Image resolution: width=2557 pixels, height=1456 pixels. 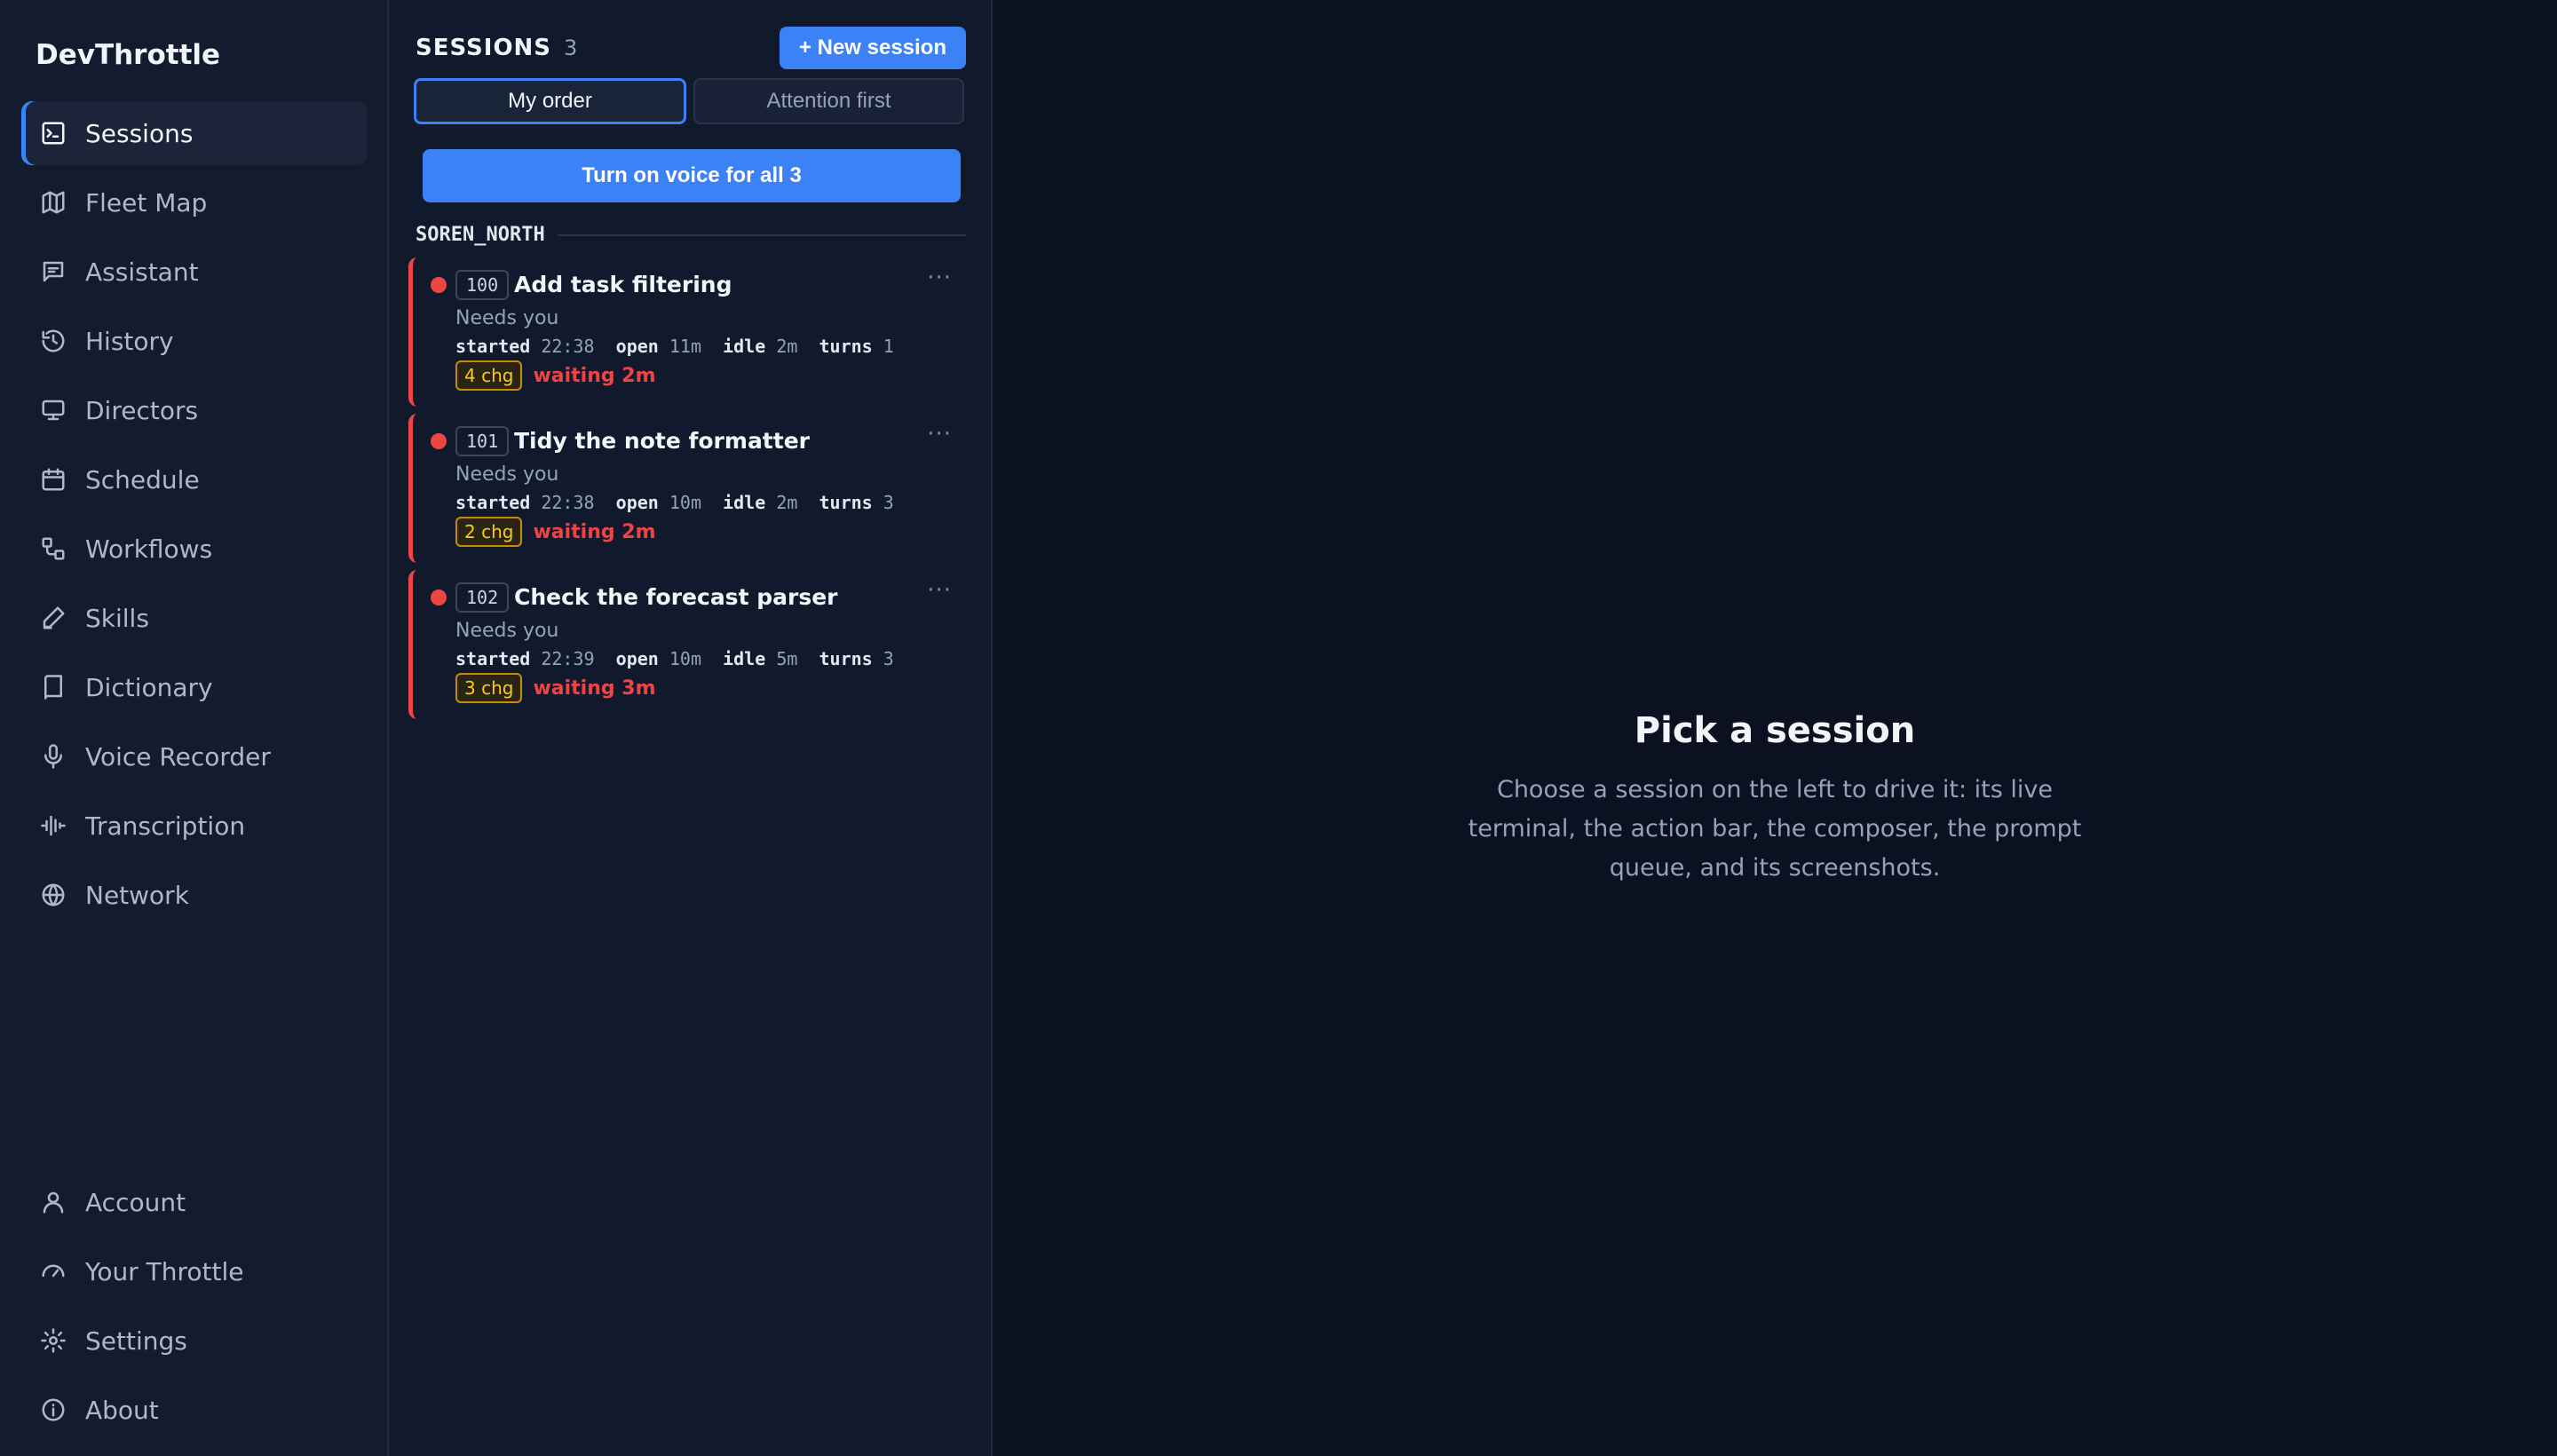 I want to click on sidebar-item-workflows: Workflows, so click(x=194, y=549).